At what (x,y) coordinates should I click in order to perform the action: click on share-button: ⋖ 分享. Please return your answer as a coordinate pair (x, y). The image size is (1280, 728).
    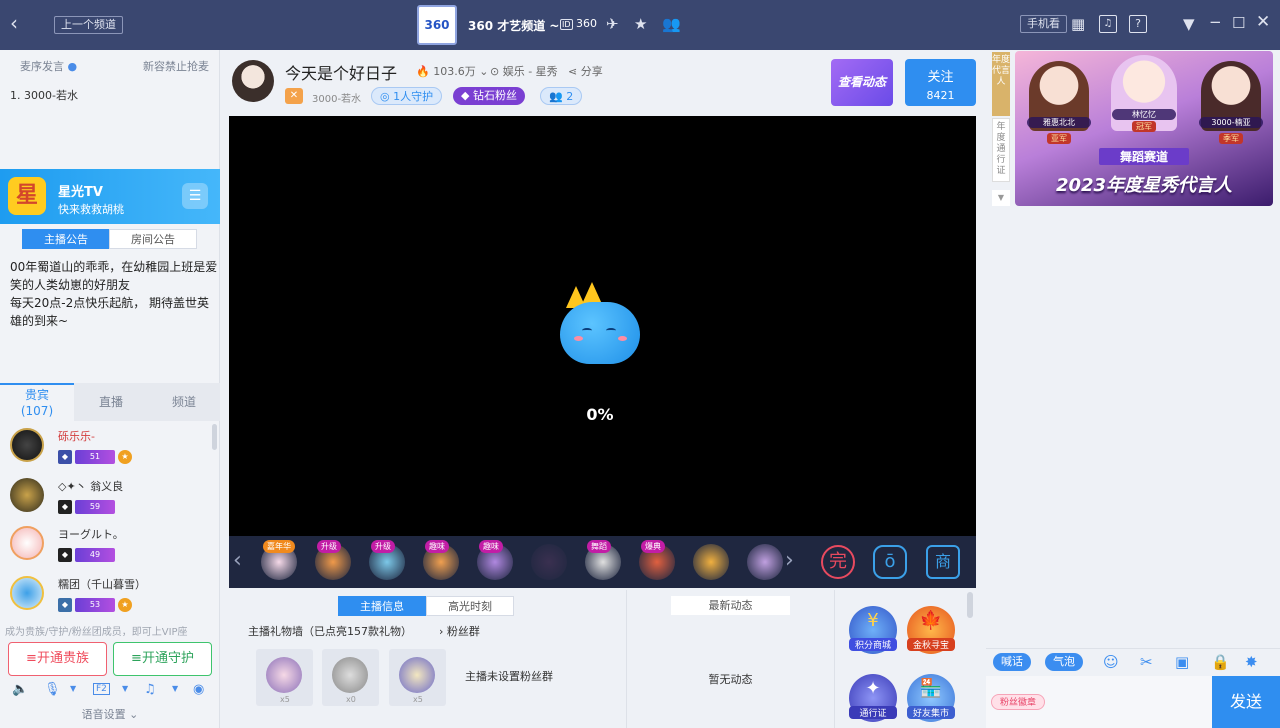
    Looking at the image, I should click on (585, 71).